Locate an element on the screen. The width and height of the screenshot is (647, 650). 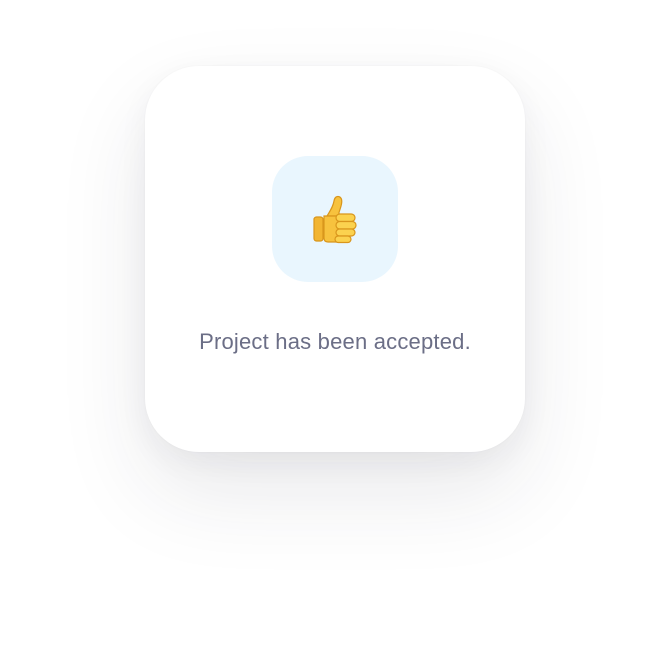
confirmation-message: Project has been accepted. is located at coordinates (335, 341).